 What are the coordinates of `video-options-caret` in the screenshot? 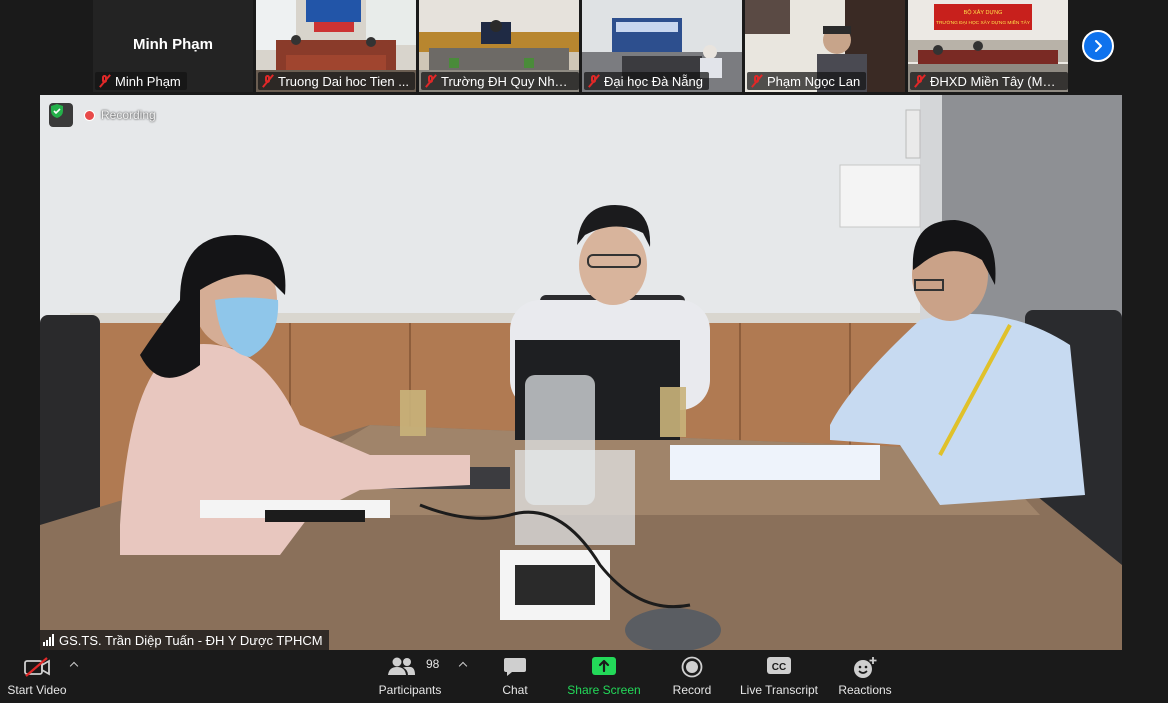 It's located at (74, 665).